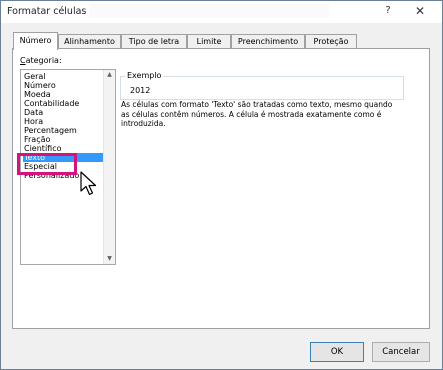 This screenshot has height=370, width=443. Describe the element at coordinates (63, 157) in the screenshot. I see `list-item-texto: Texto` at that location.